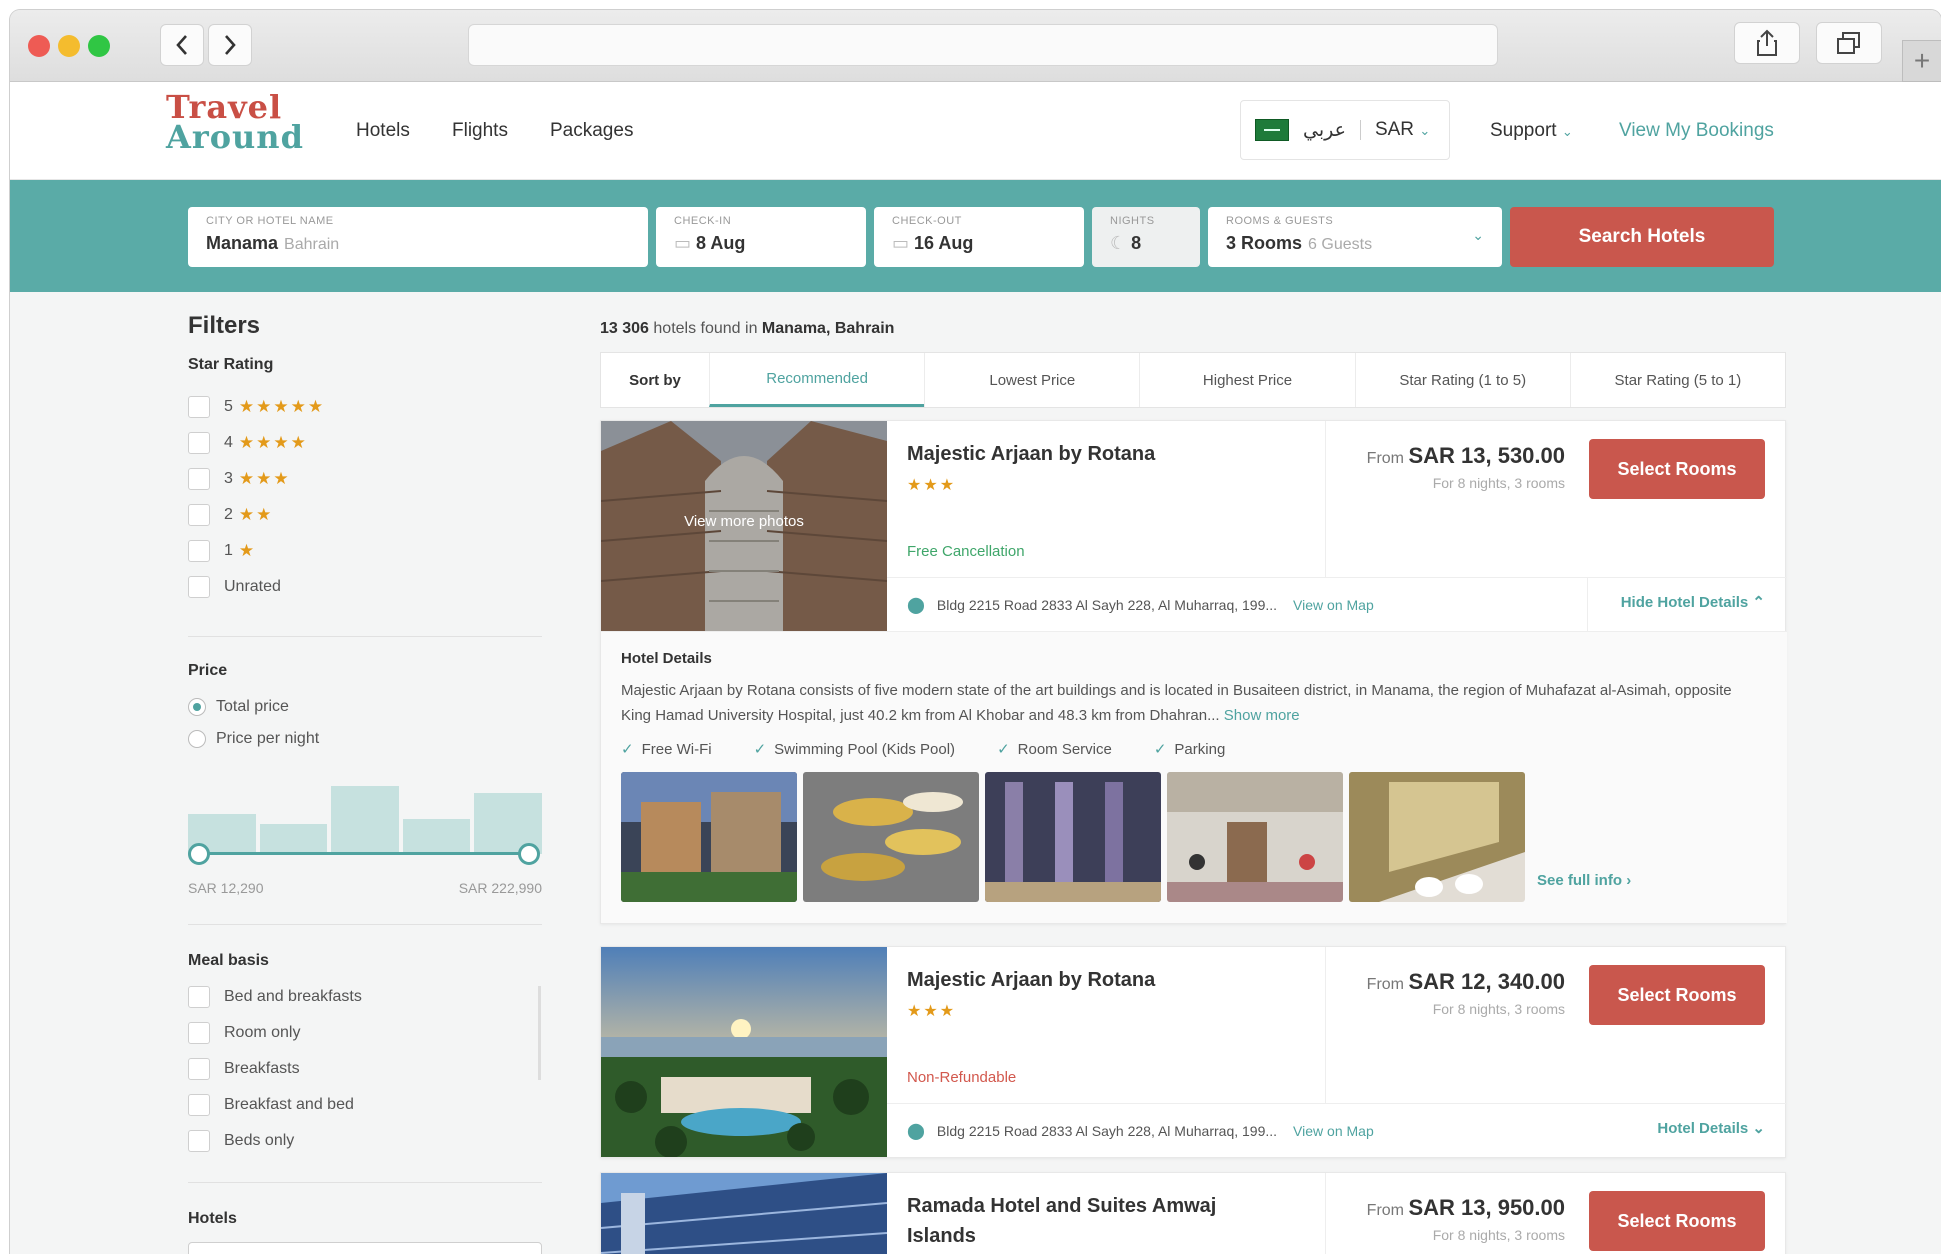 The height and width of the screenshot is (1254, 1941). I want to click on rooms-label: ROOMS & GUESTS, so click(1280, 221).